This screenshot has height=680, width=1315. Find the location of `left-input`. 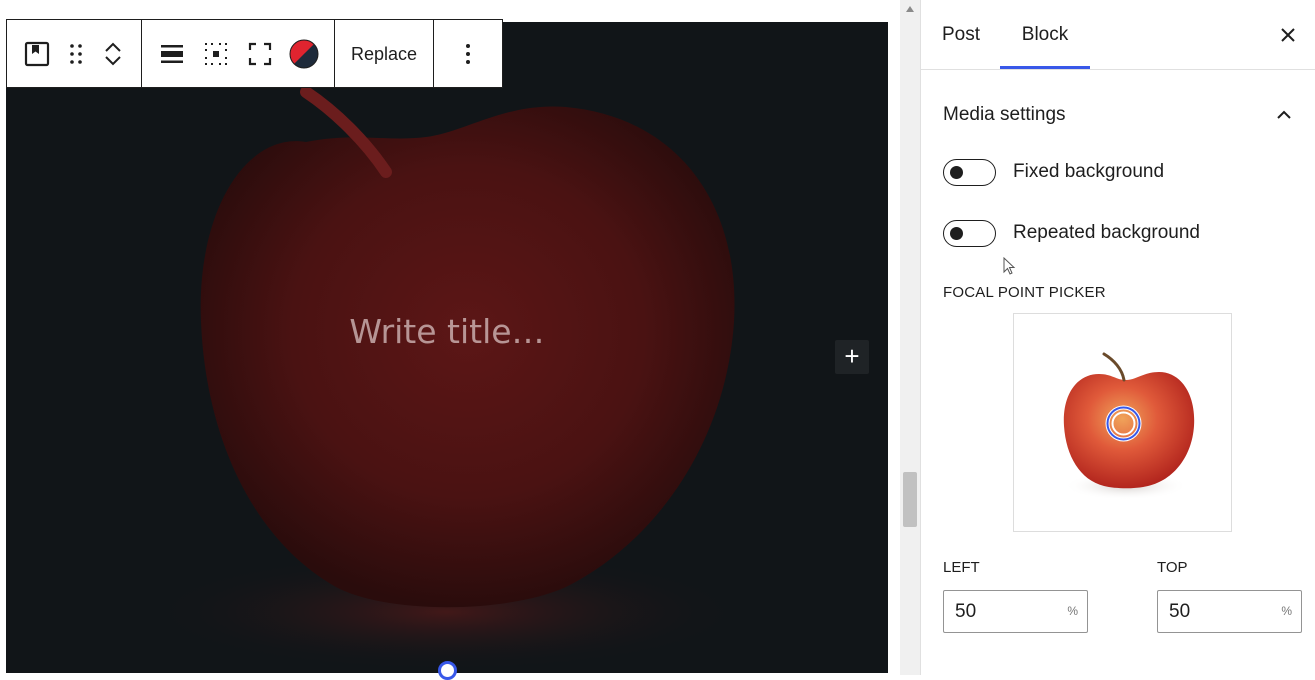

left-input is located at coordinates (1002, 612).